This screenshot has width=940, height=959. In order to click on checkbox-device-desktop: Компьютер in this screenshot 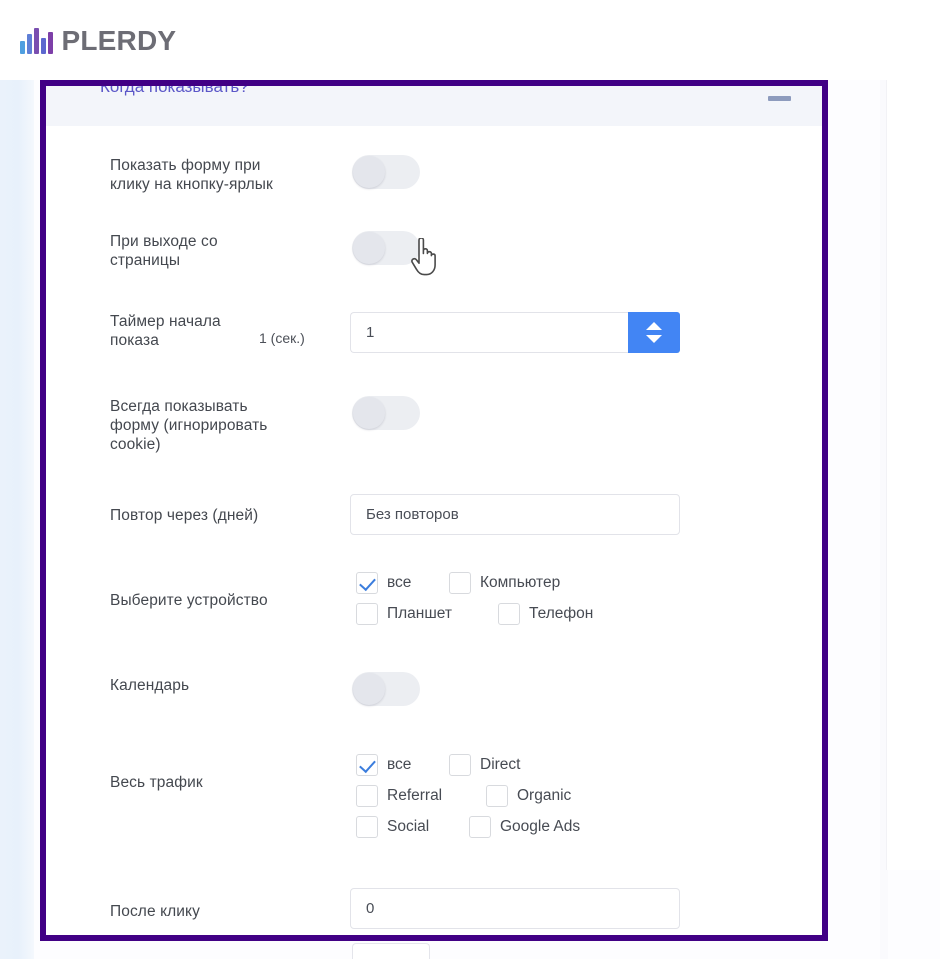, I will do `click(504, 583)`.